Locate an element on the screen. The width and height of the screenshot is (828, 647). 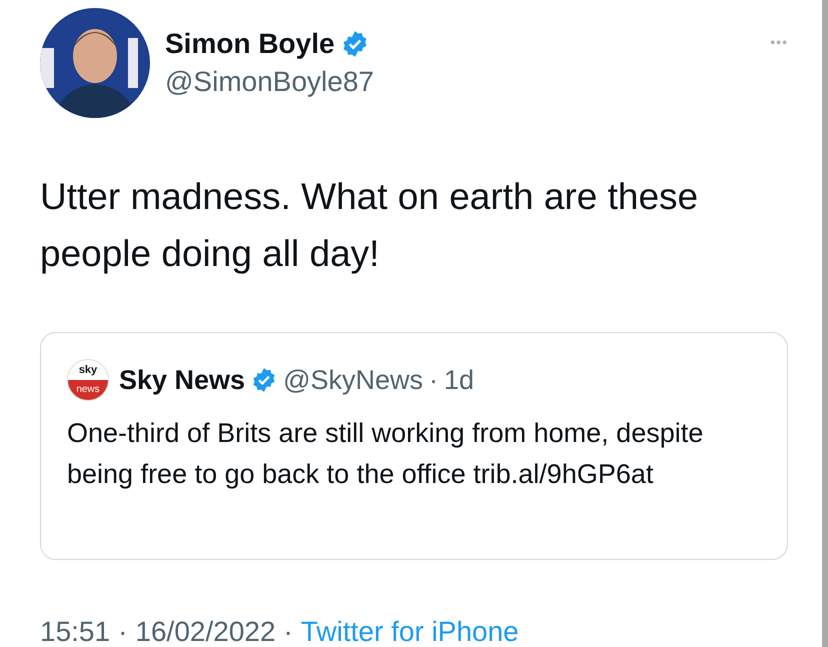
tweet-time: 15:51 is located at coordinates (75, 631).